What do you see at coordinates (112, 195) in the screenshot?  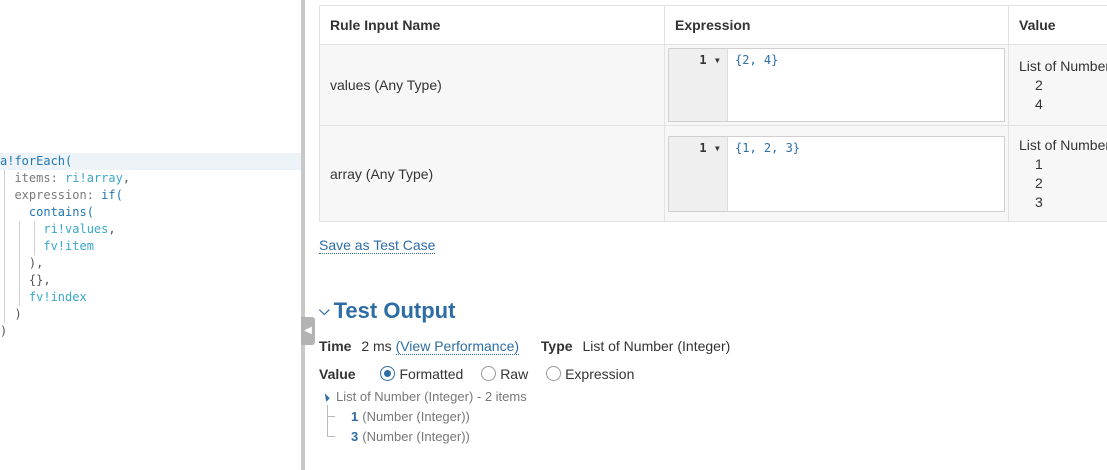 I see `code-token: if(` at bounding box center [112, 195].